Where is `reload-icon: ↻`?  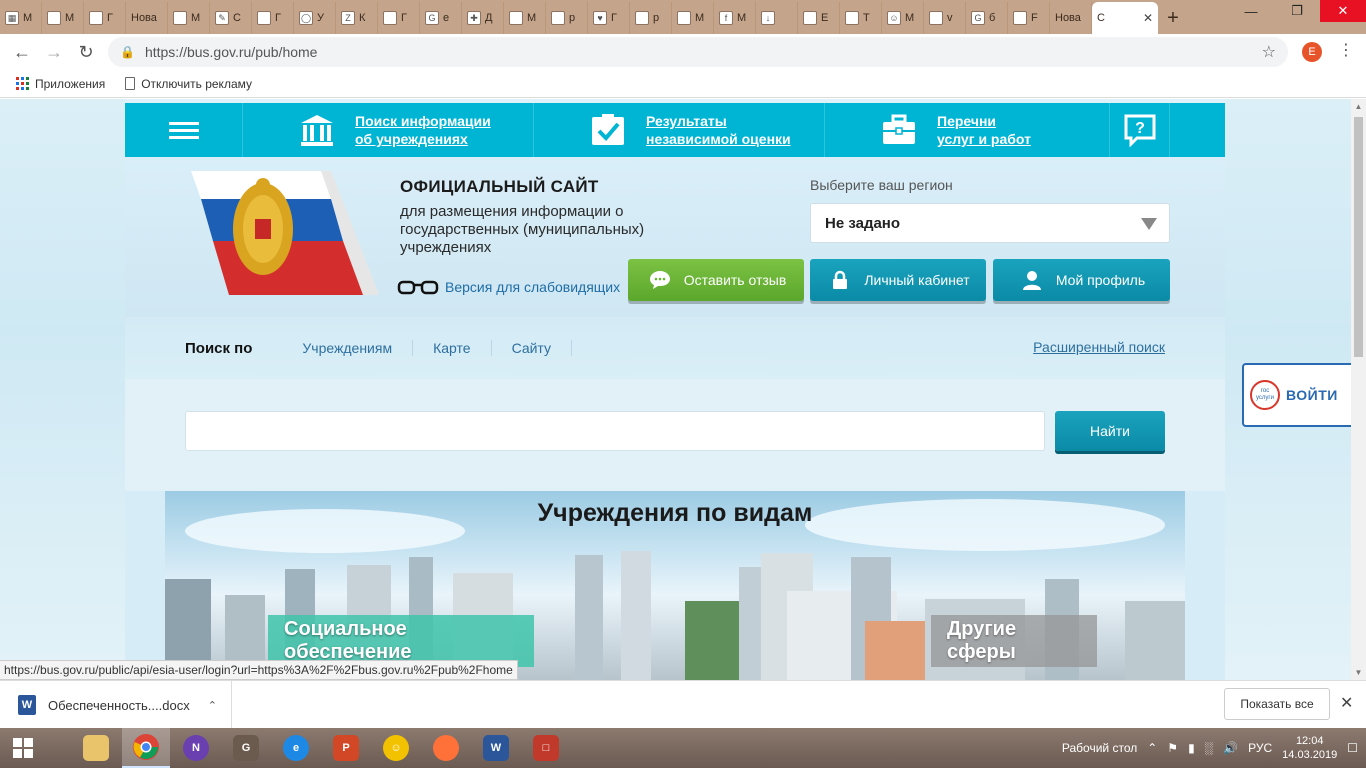
reload-icon: ↻ is located at coordinates (86, 52).